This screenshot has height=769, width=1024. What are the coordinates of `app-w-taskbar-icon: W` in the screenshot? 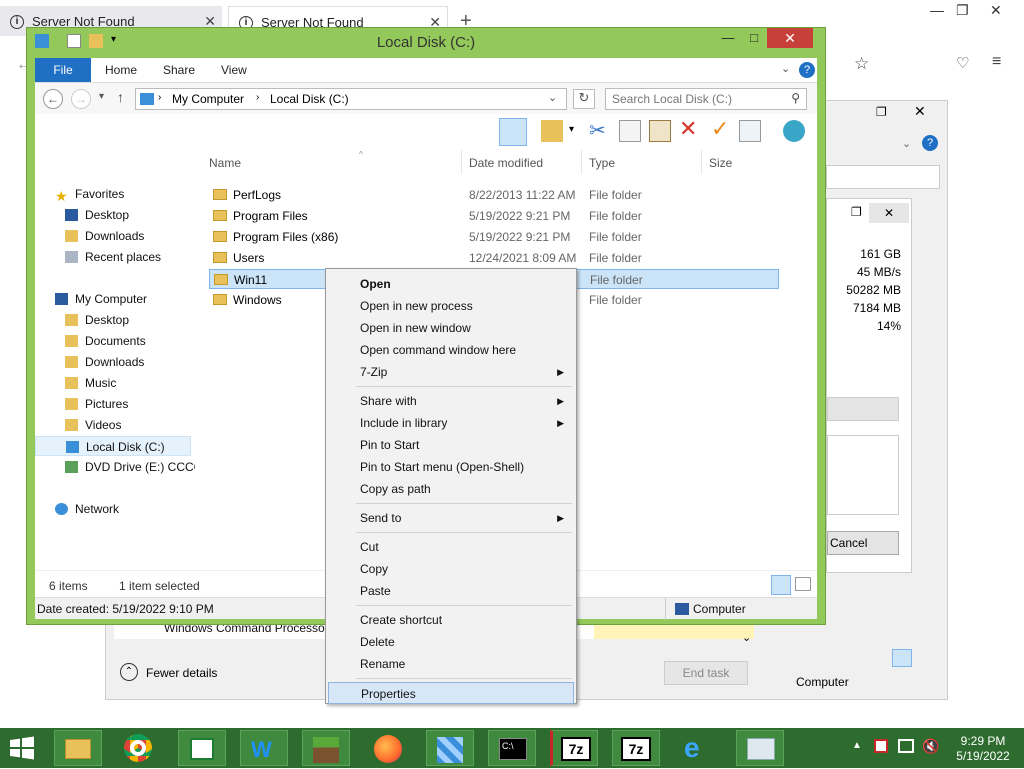 It's located at (264, 748).